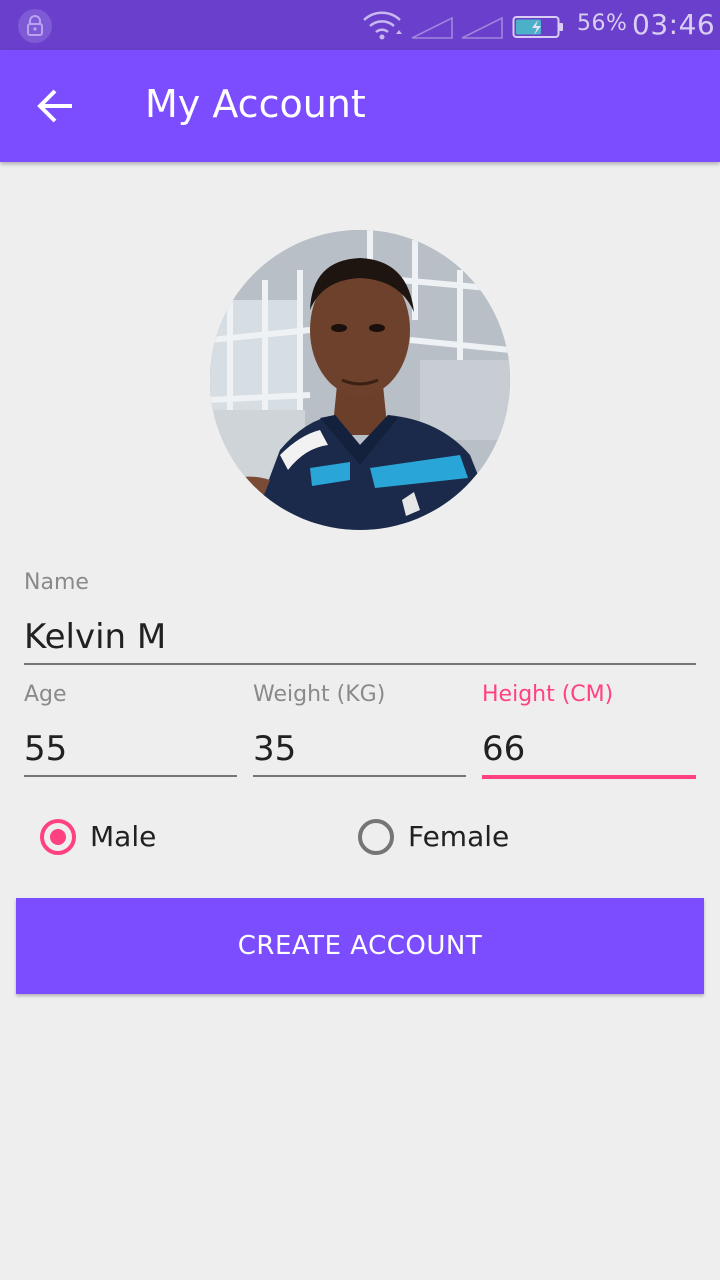 This screenshot has width=720, height=1280. I want to click on female-radio-label: Female, so click(458, 836).